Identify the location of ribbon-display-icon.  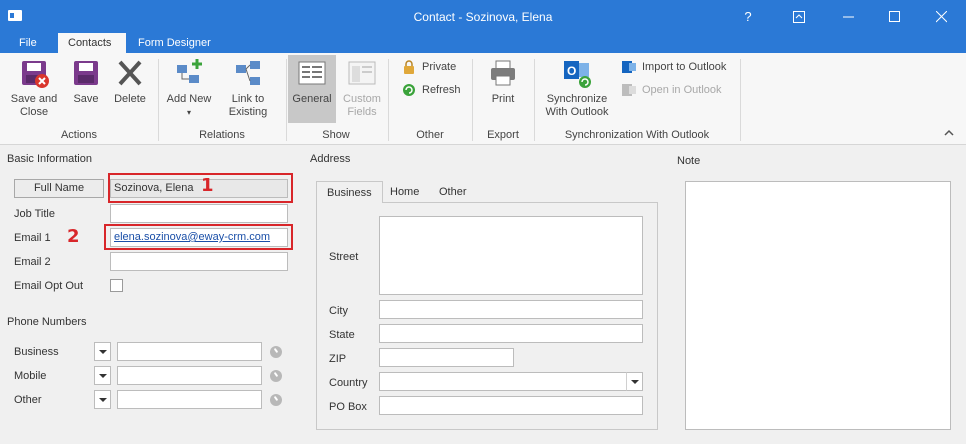
(799, 17).